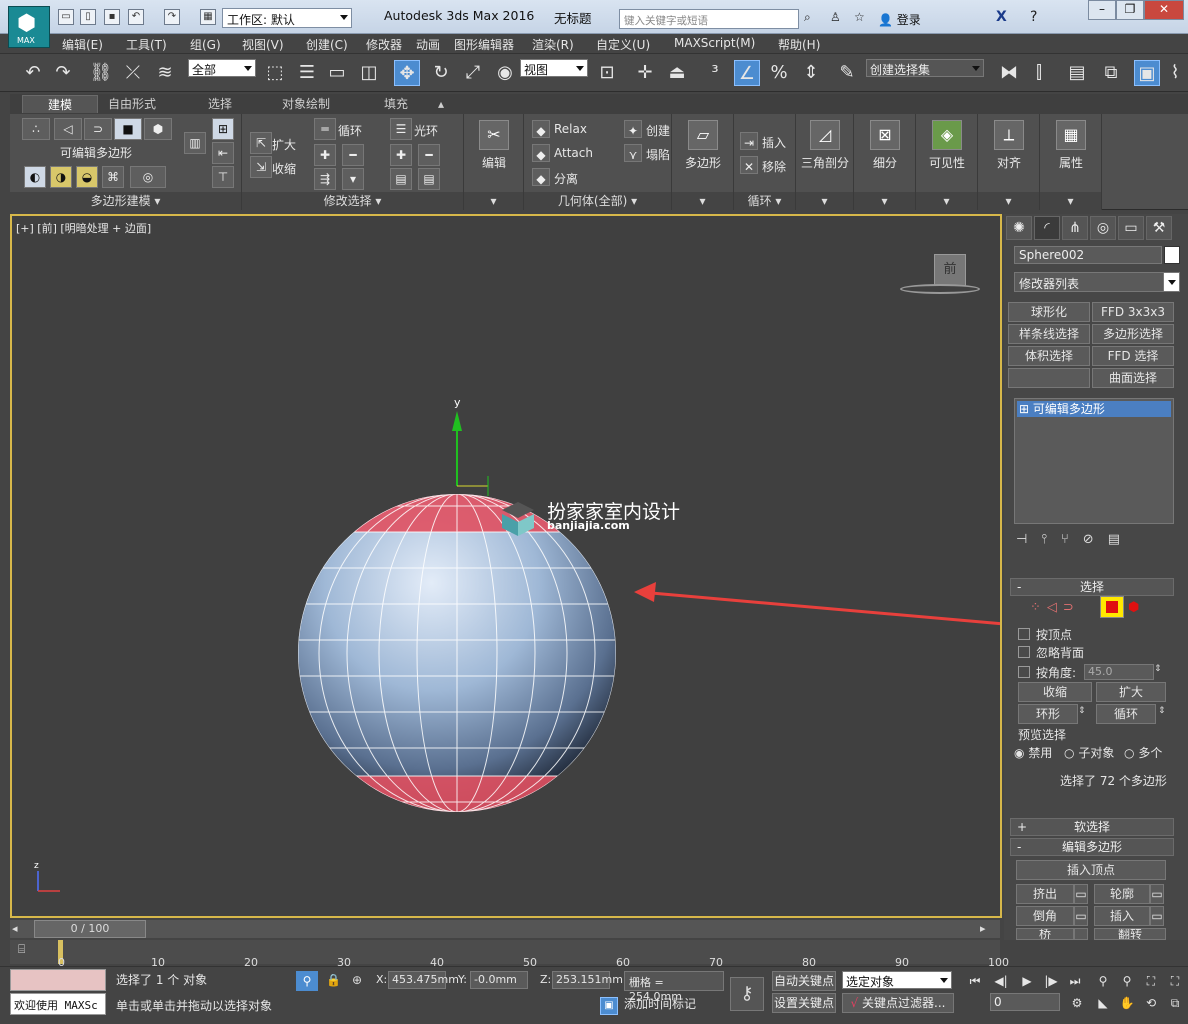 The height and width of the screenshot is (1024, 1188). Describe the element at coordinates (441, 104) in the screenshot. I see `ribbon-options-icon: ▴` at that location.